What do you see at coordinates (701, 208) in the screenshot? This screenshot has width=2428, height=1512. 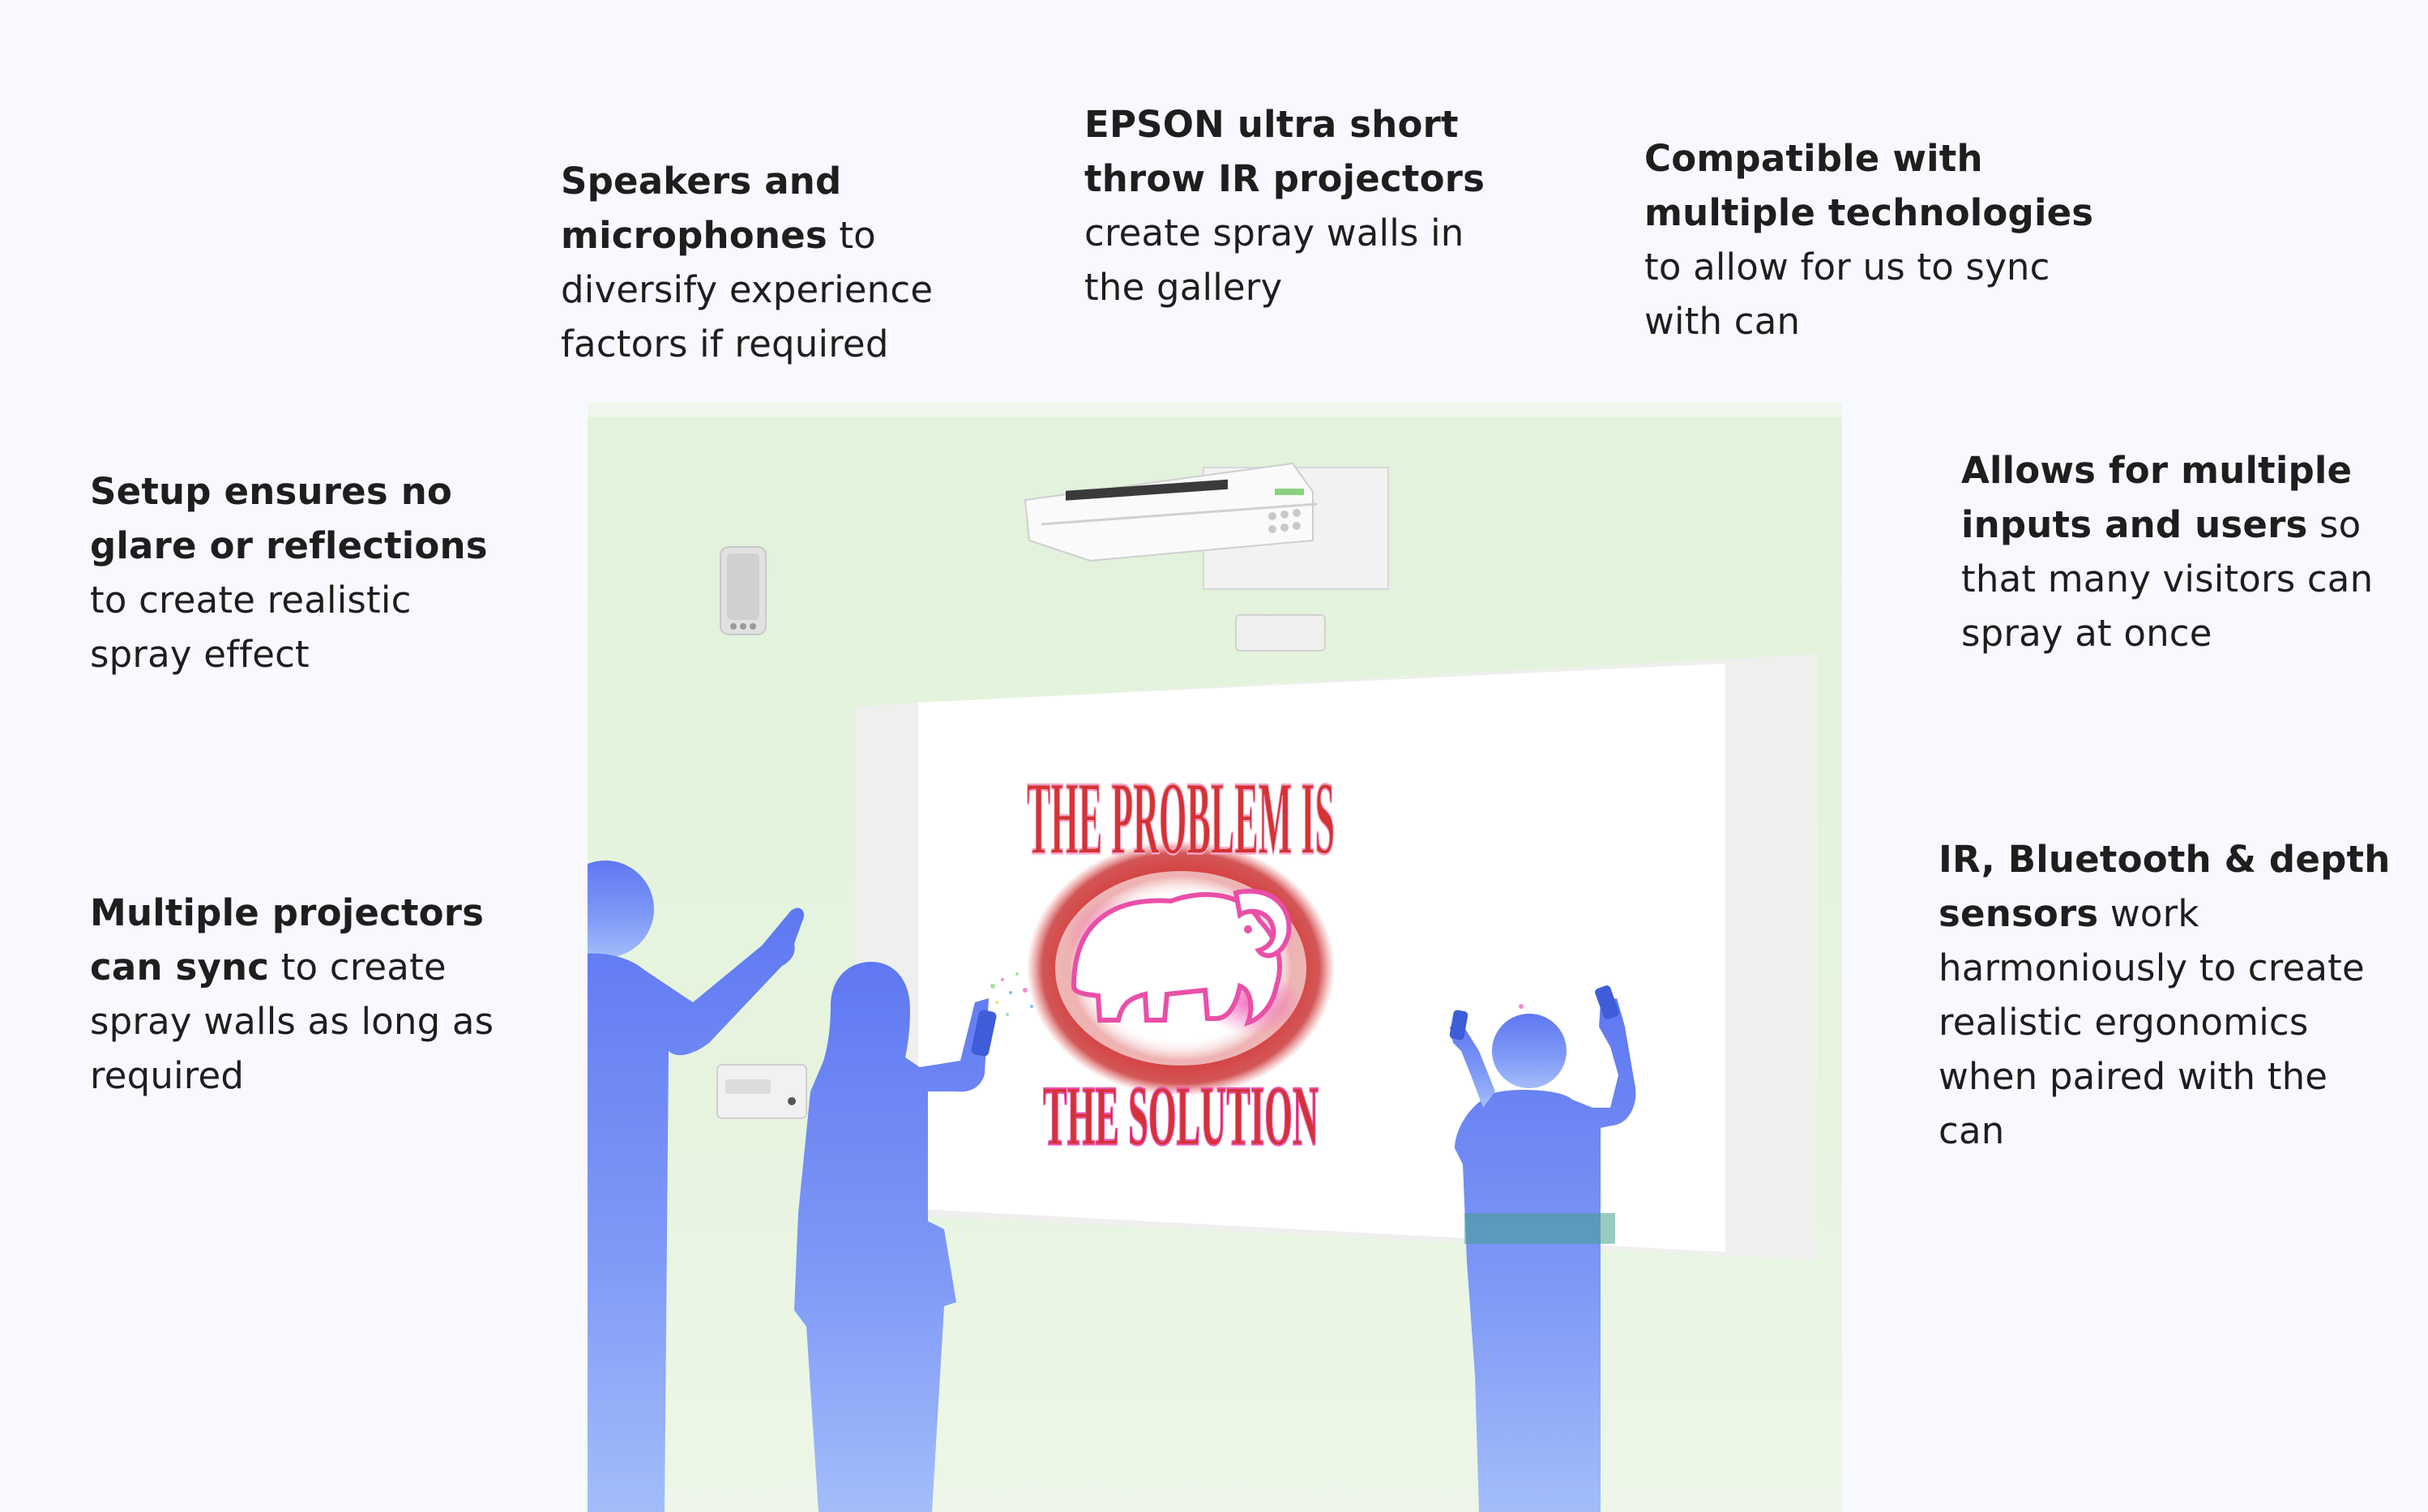 I see `caption-speakers-bold: Speakers and microphones` at bounding box center [701, 208].